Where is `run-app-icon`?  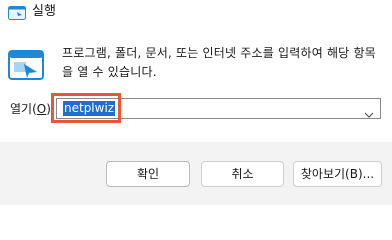 run-app-icon is located at coordinates (26, 65).